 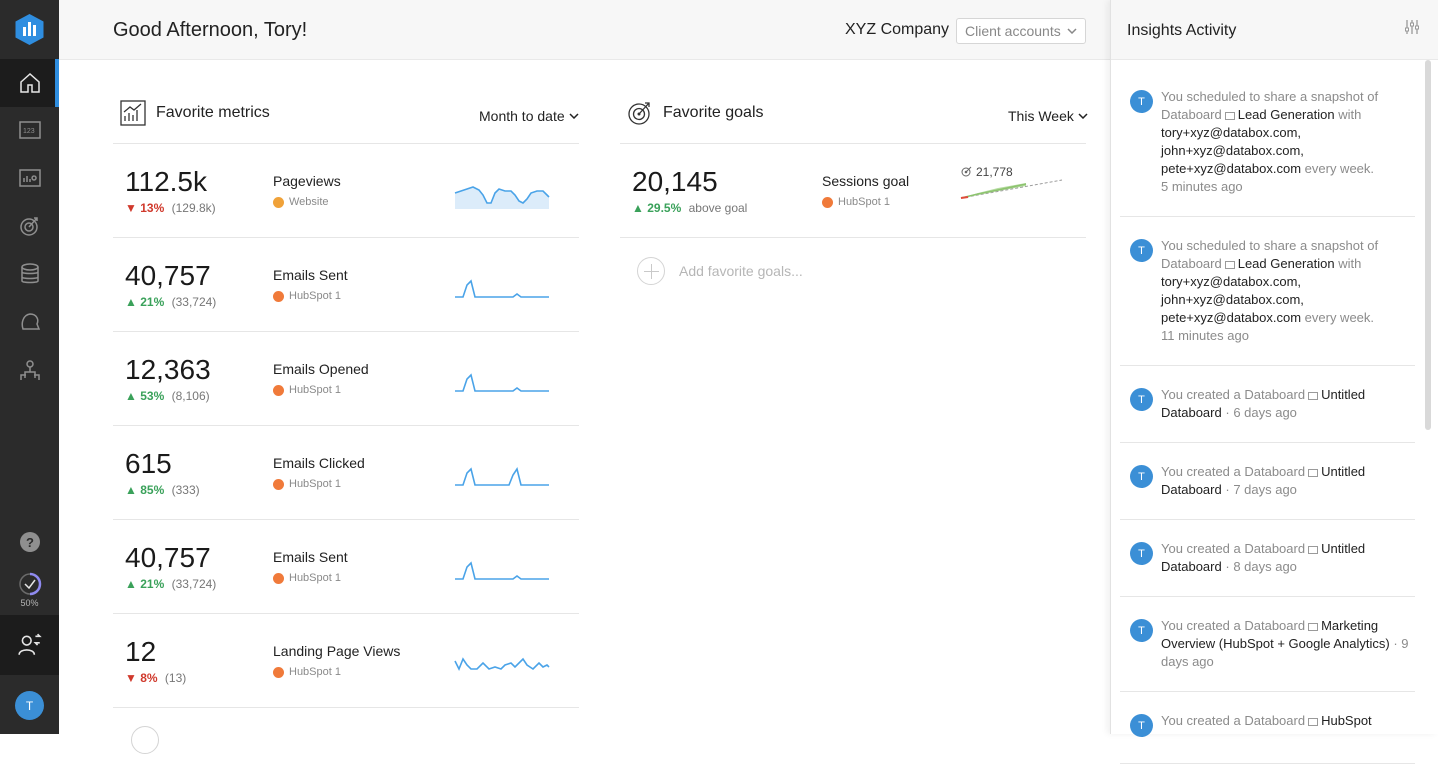 I want to click on nav-numbers: 123, so click(x=29, y=130).